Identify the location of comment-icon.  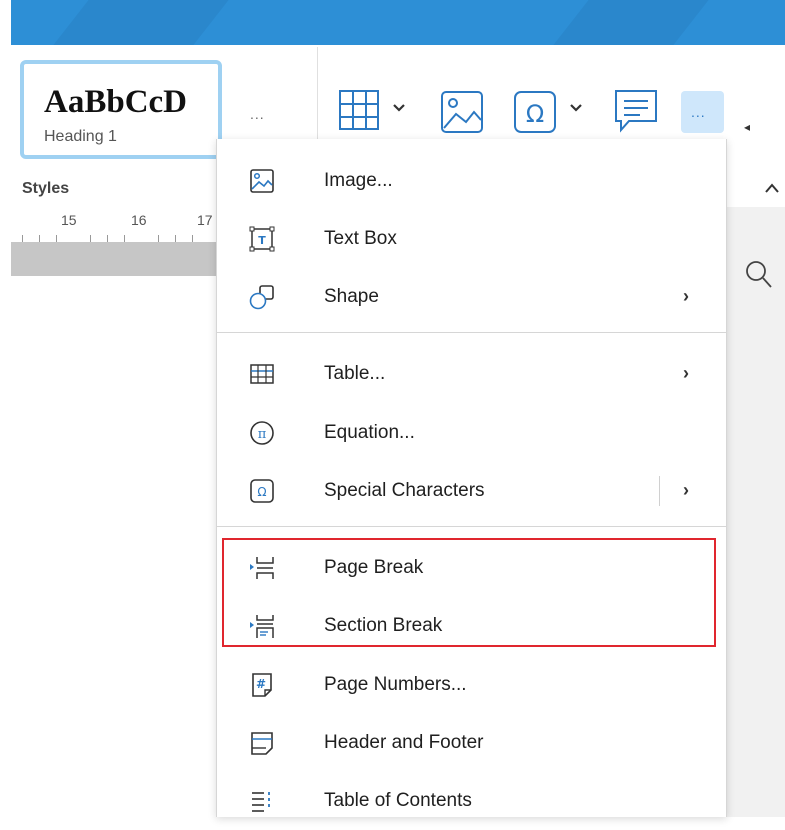
(636, 111).